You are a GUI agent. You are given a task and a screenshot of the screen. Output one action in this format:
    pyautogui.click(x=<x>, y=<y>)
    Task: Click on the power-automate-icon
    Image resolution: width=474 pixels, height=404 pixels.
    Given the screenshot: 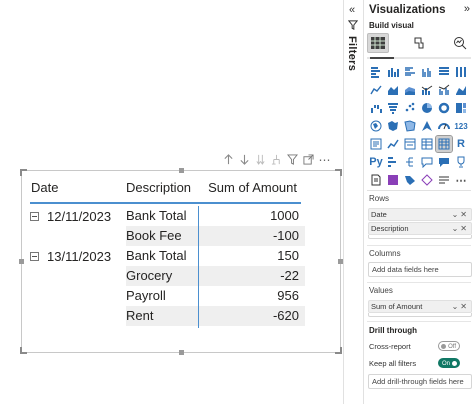 What is the action you would take?
    pyautogui.click(x=410, y=180)
    